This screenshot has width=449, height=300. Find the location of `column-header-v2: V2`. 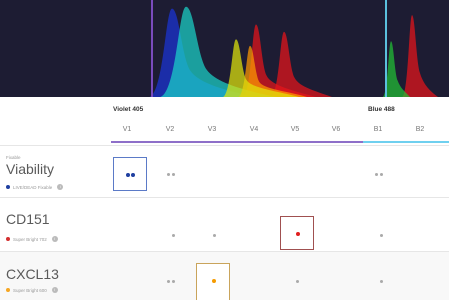

column-header-v2: V2 is located at coordinates (170, 129).